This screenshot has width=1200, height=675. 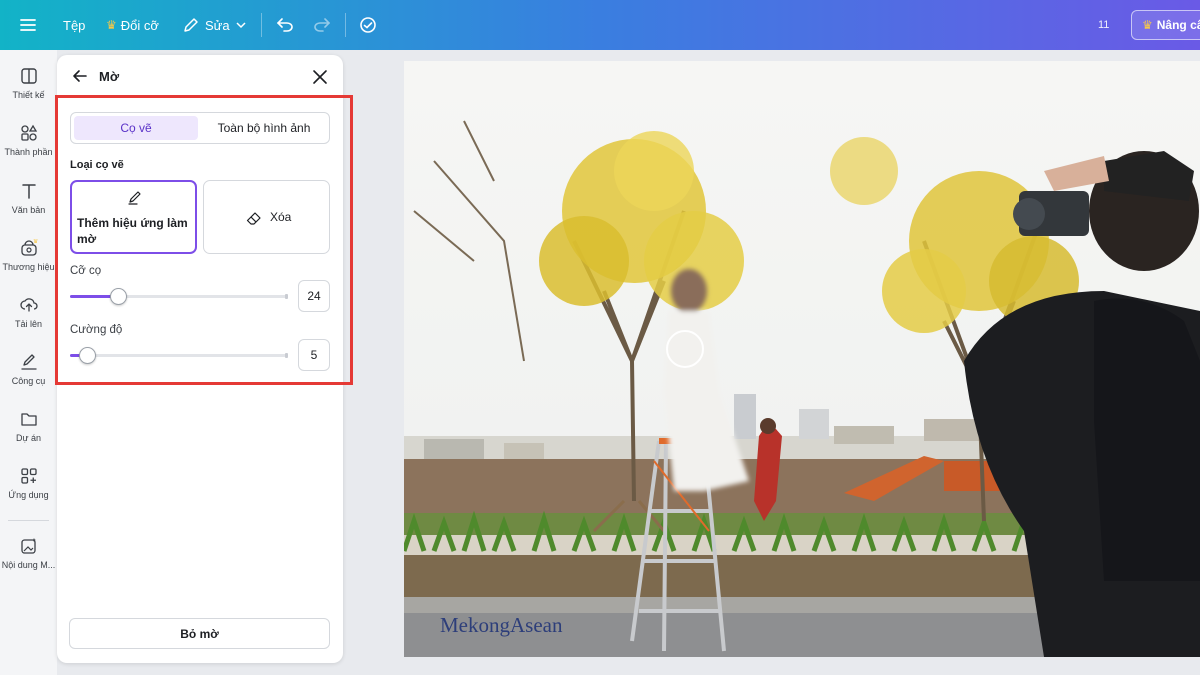 I want to click on cloud-save-button, so click(x=368, y=25).